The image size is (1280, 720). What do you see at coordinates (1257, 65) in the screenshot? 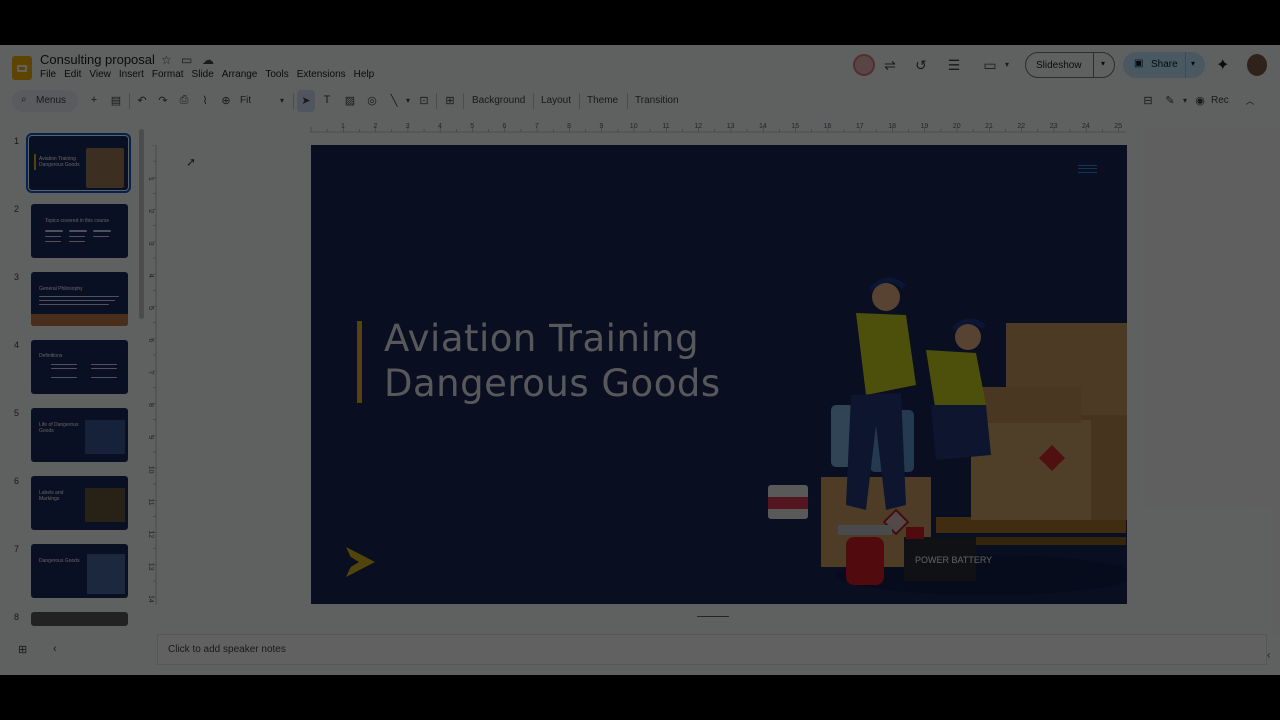
I see `account-avatar` at bounding box center [1257, 65].